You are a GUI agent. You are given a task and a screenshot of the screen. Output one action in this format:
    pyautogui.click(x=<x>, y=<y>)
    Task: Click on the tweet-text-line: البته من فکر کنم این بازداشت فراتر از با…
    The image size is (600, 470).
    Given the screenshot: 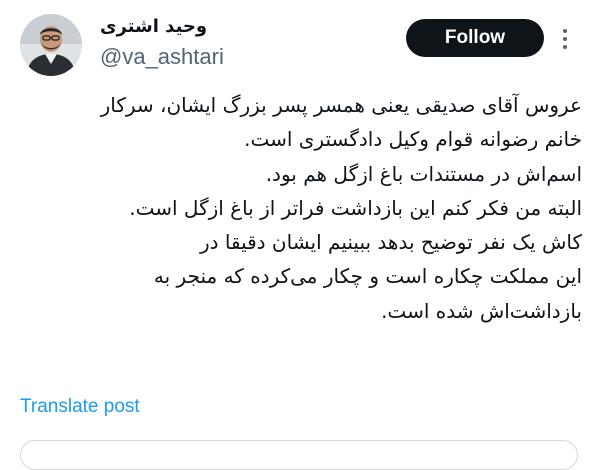 What is the action you would take?
    pyautogui.click(x=355, y=207)
    